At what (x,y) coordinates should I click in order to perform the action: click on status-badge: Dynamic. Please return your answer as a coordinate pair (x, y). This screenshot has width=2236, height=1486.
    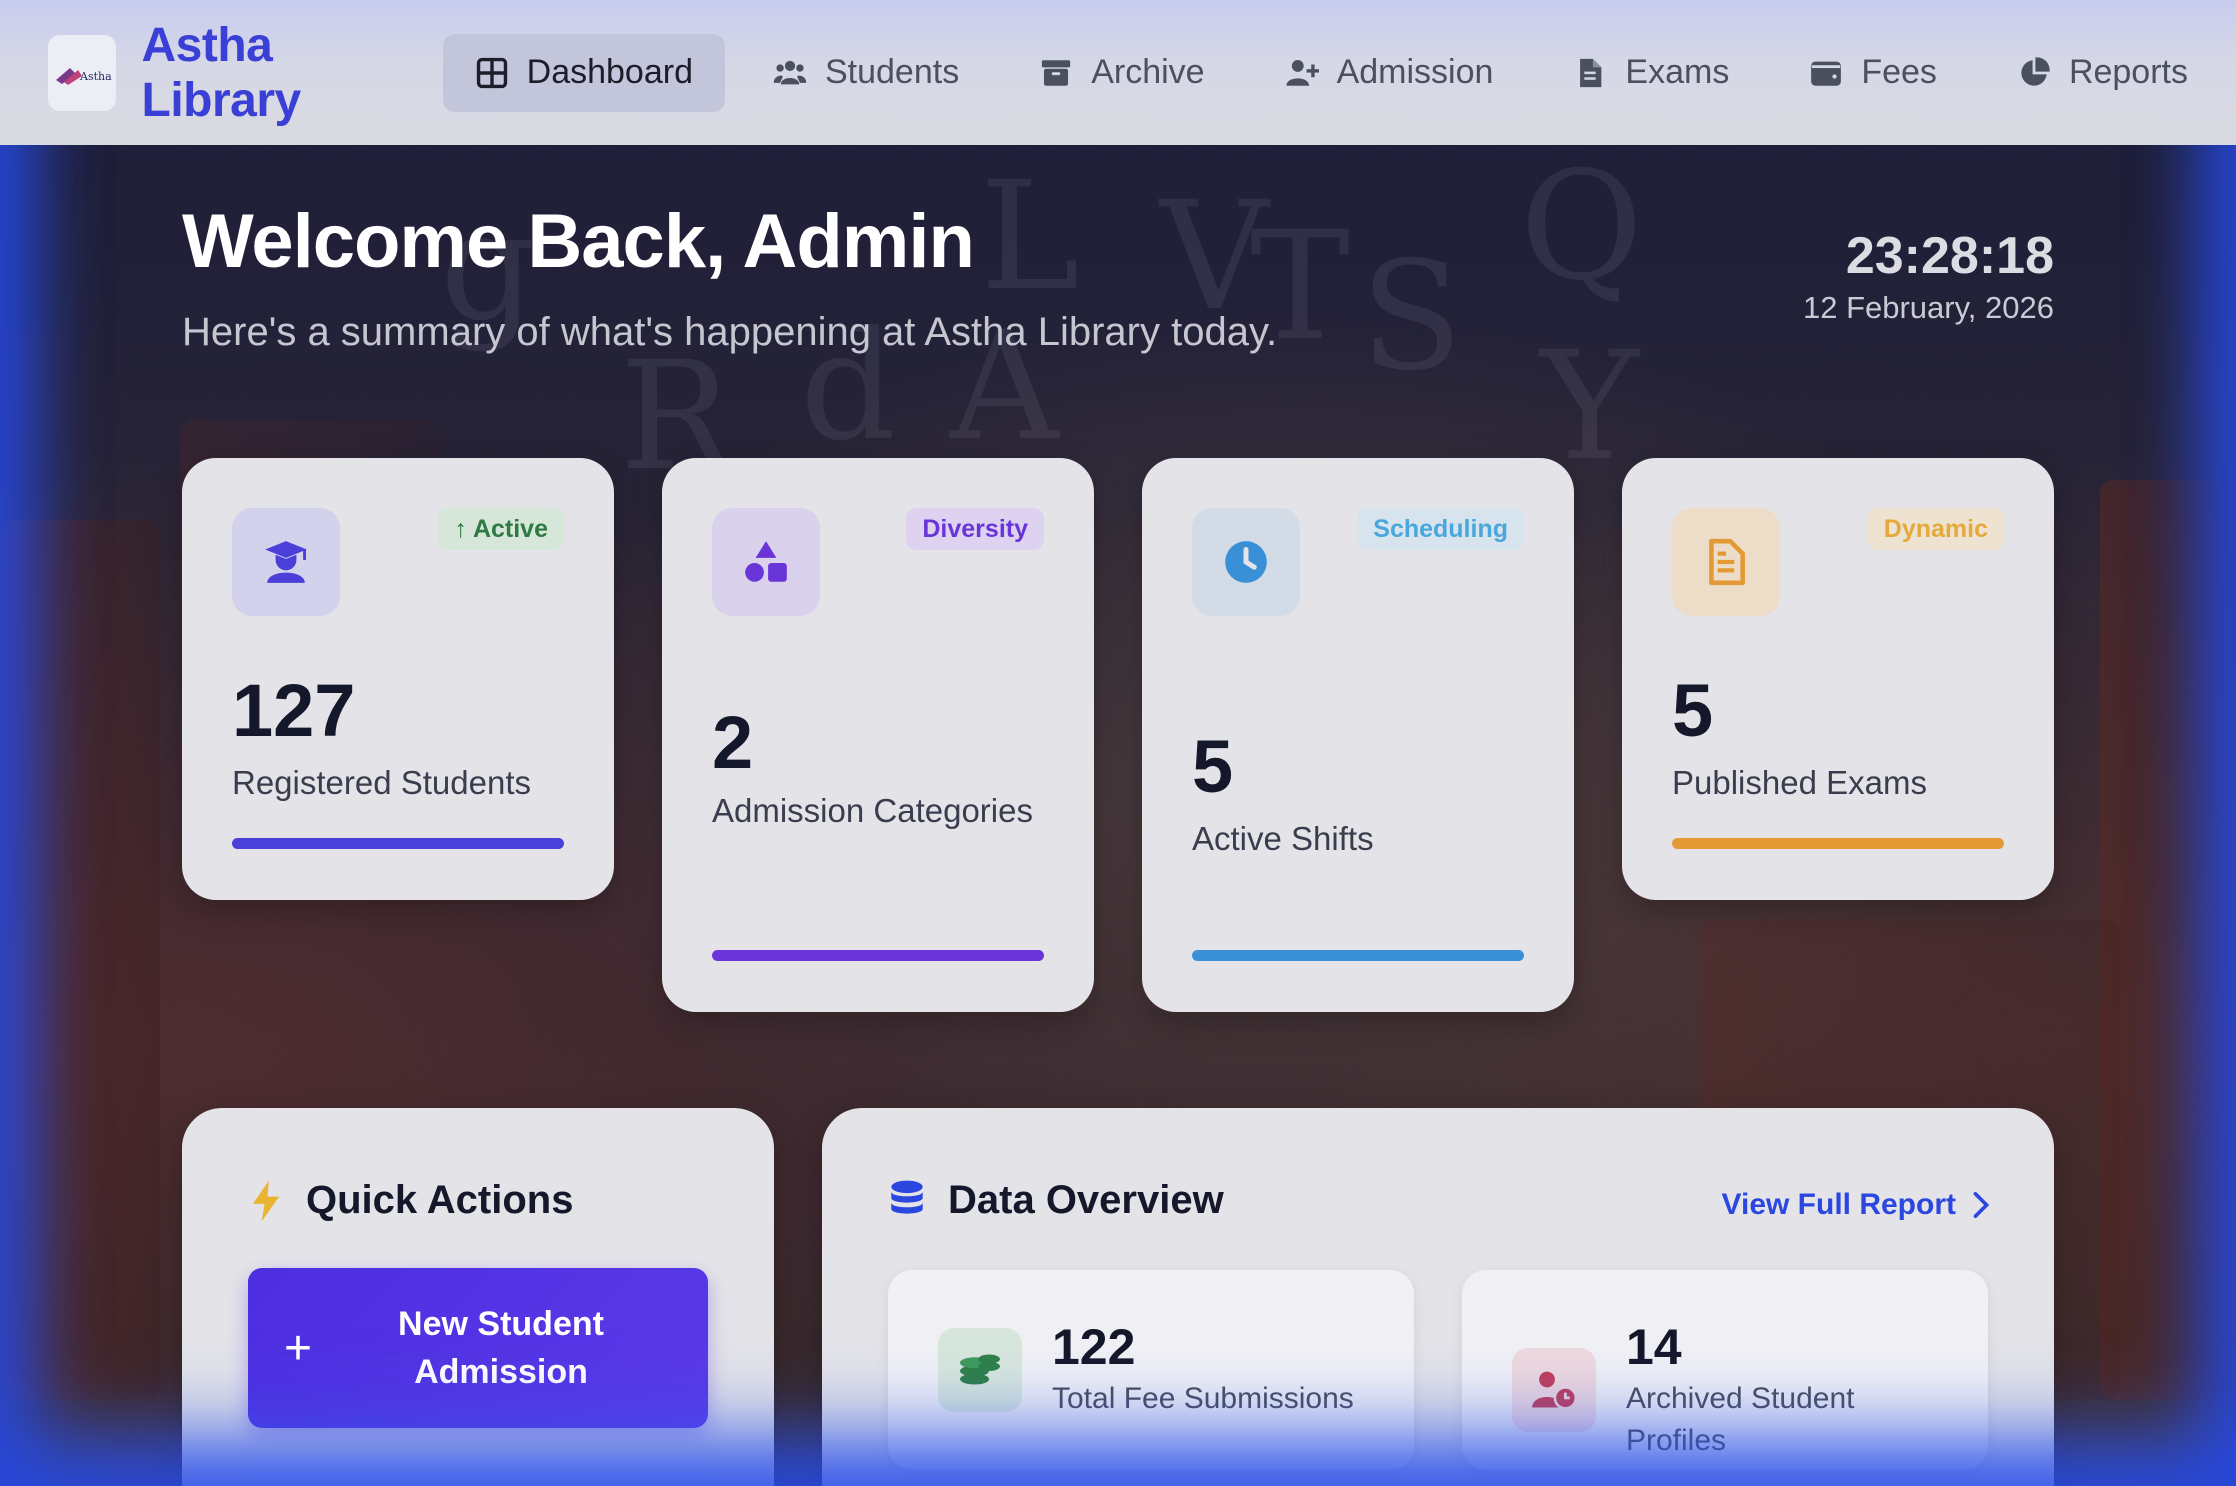
    Looking at the image, I should click on (1935, 529).